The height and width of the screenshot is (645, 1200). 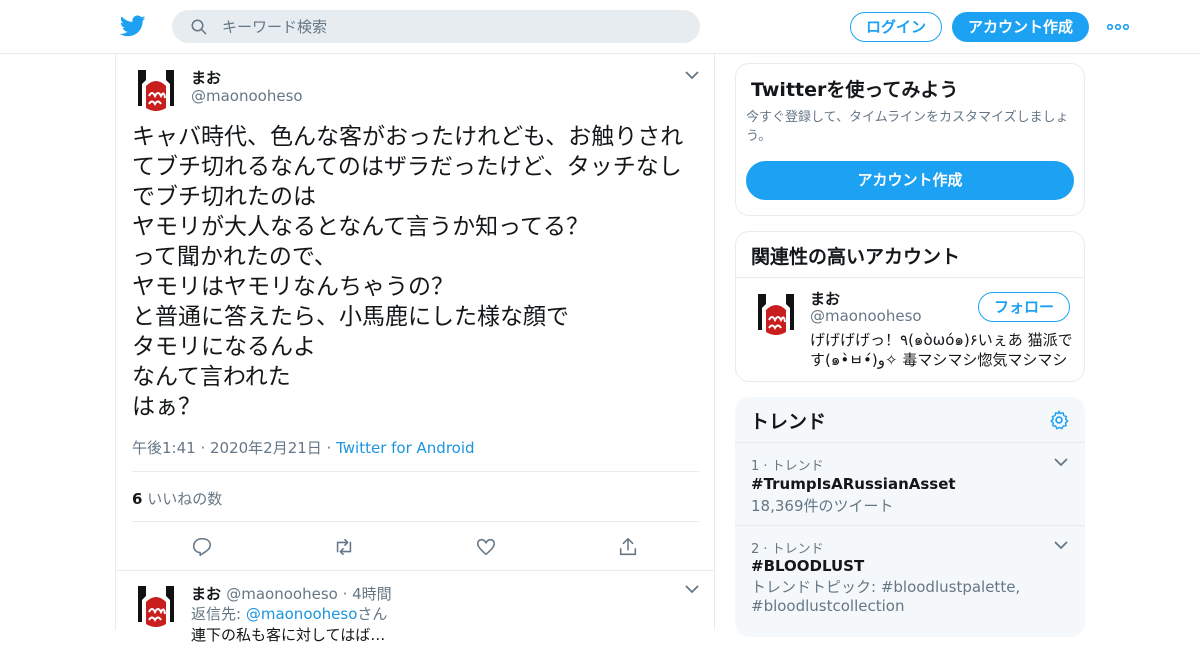 What do you see at coordinates (218, 614) in the screenshot?
I see `reply-to-prefix: 返信先:` at bounding box center [218, 614].